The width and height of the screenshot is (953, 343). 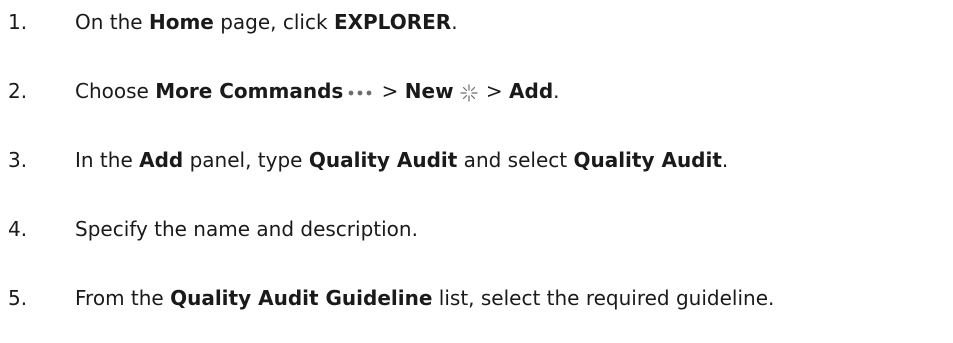 What do you see at coordinates (429, 91) in the screenshot?
I see `ui-term-new: New` at bounding box center [429, 91].